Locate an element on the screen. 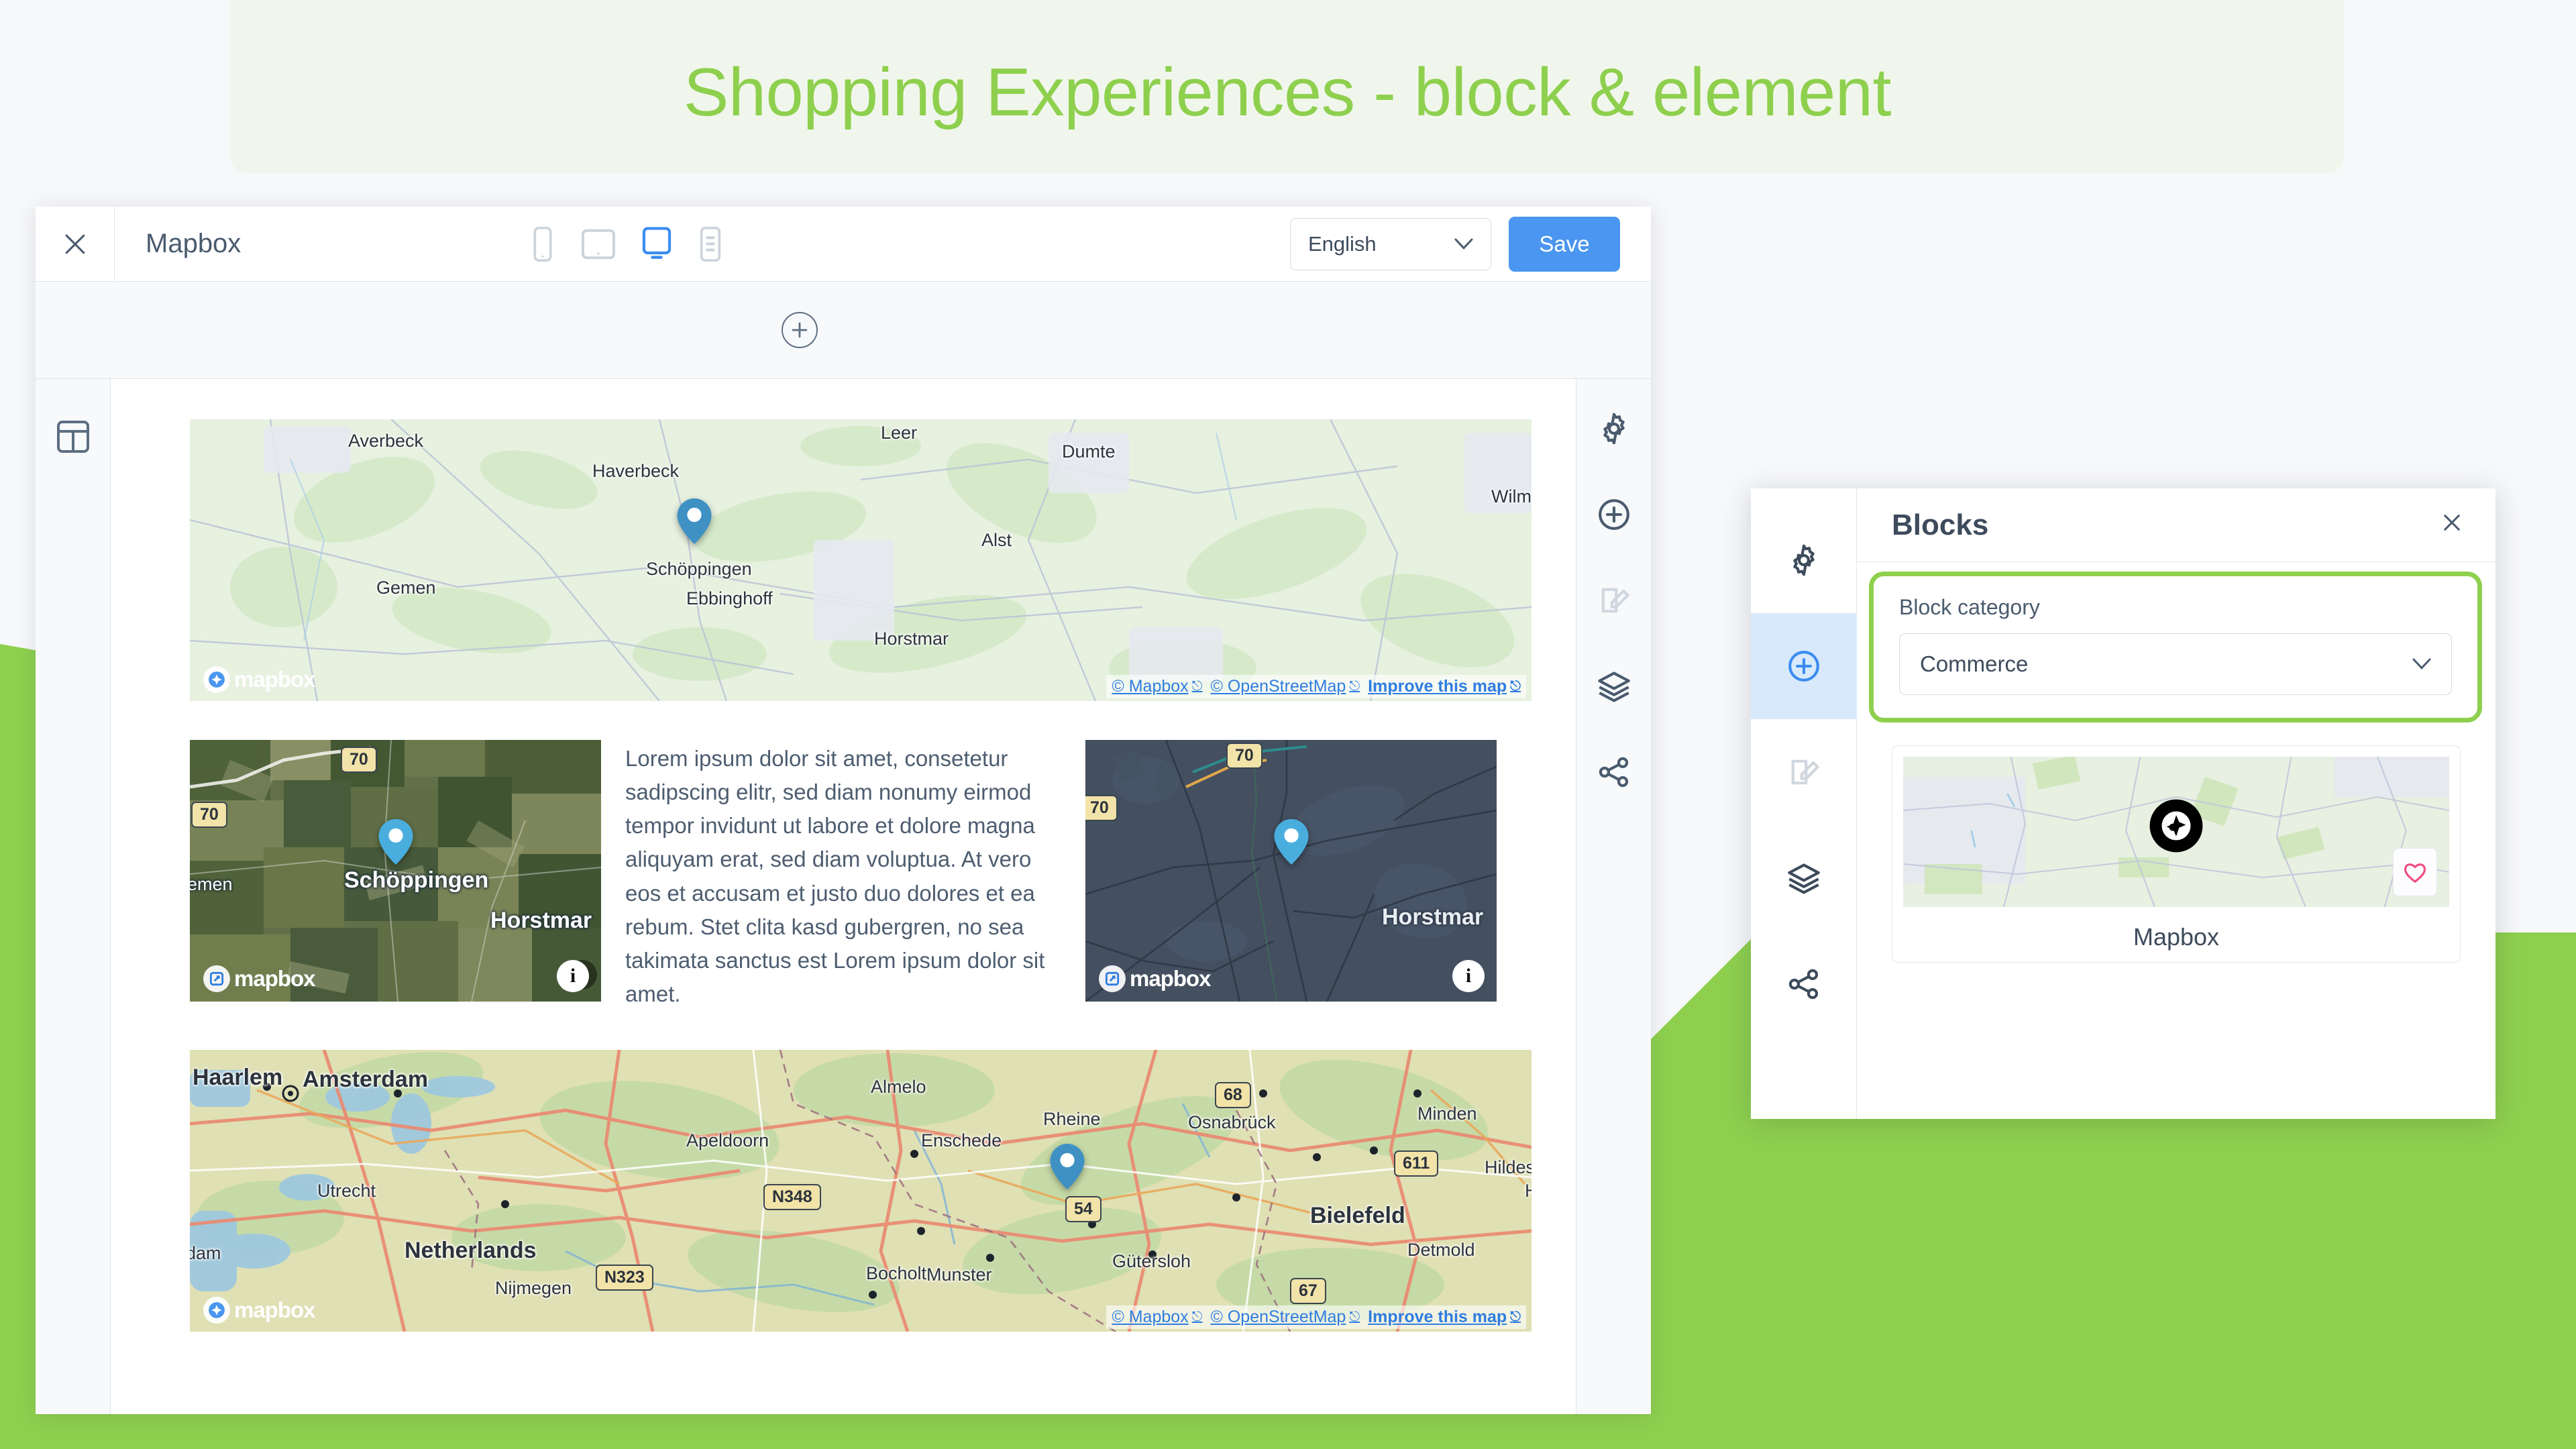 The image size is (2576, 1449). add-section-button is located at coordinates (800, 330).